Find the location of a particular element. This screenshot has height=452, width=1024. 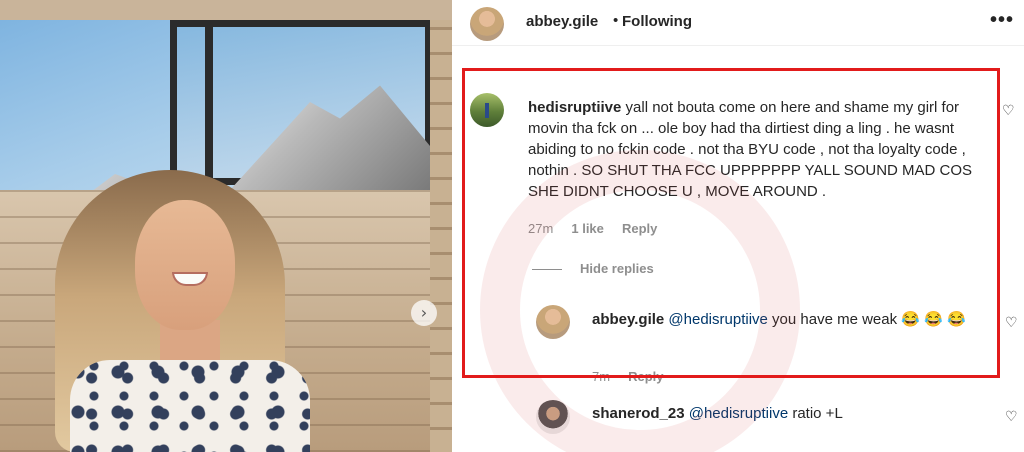

comment-meta: 27m 1 like Reply is located at coordinates (592, 228).